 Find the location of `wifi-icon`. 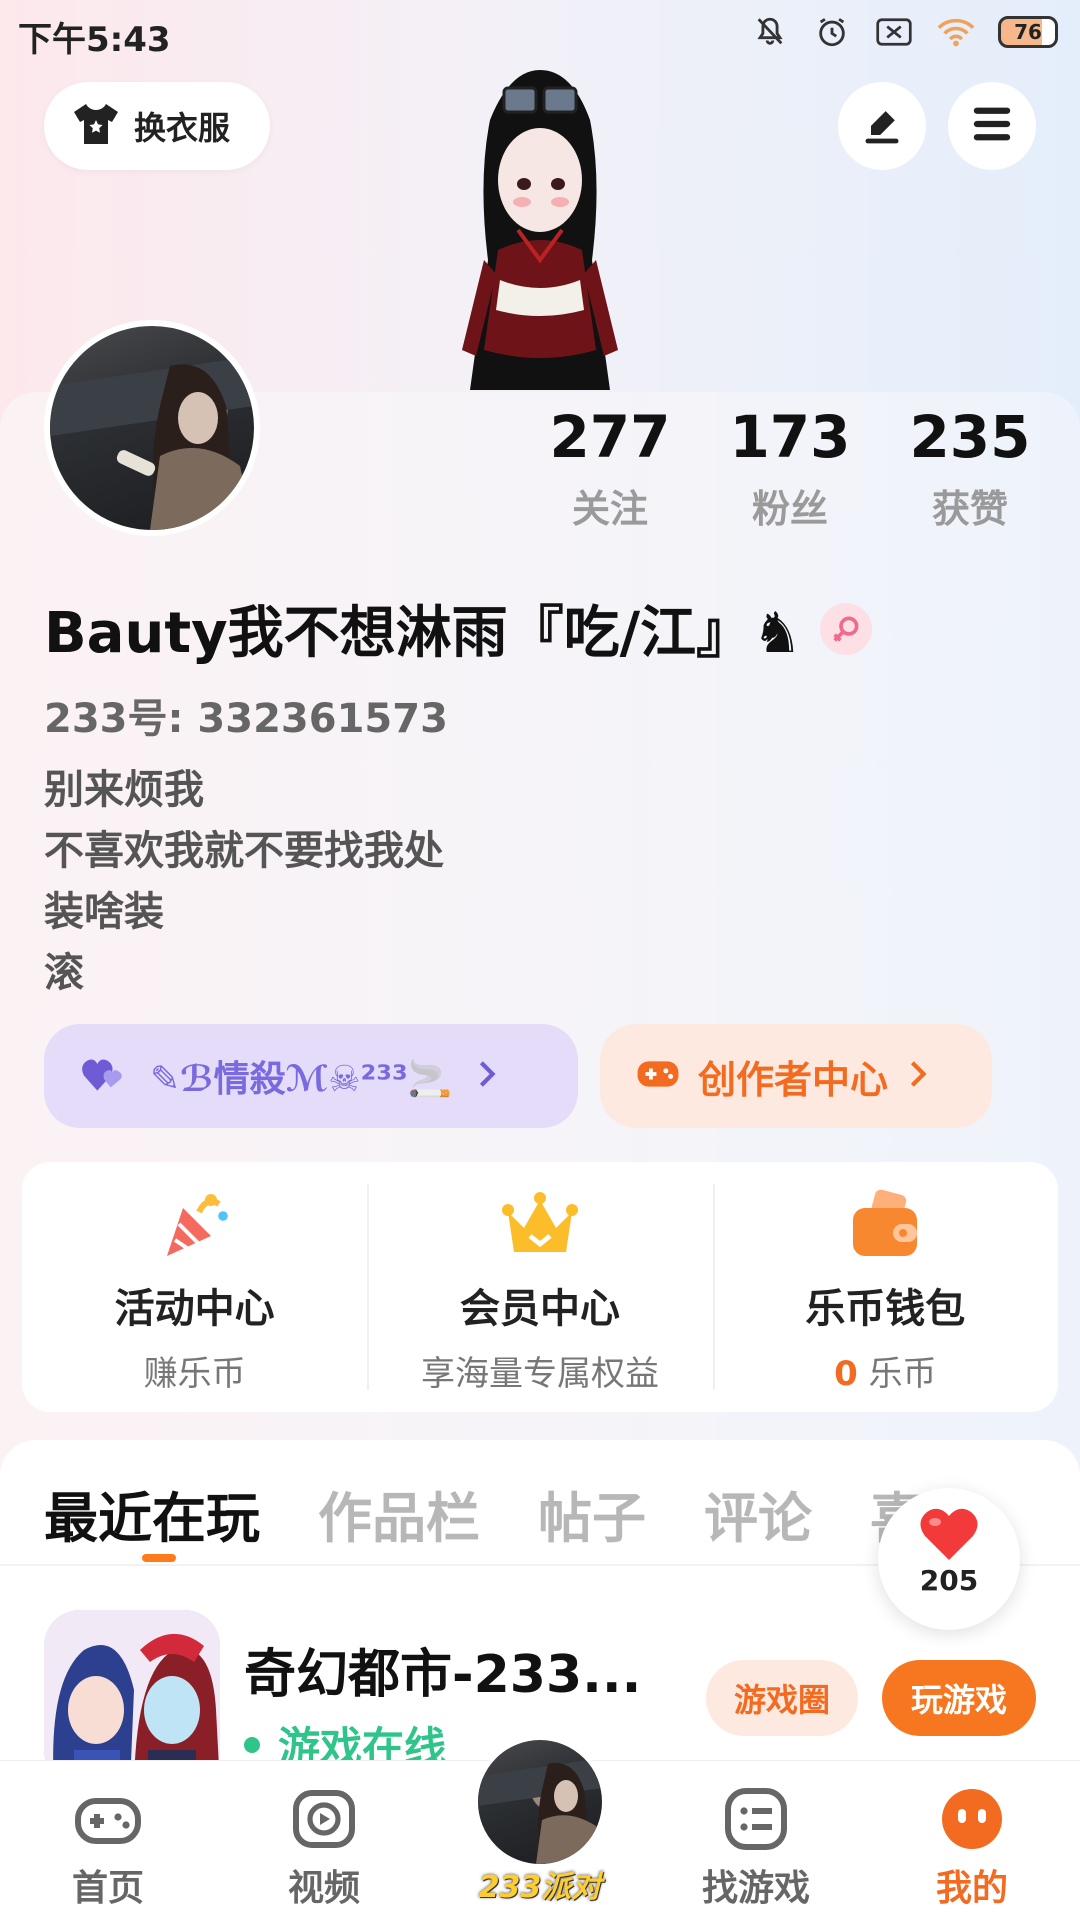

wifi-icon is located at coordinates (956, 32).